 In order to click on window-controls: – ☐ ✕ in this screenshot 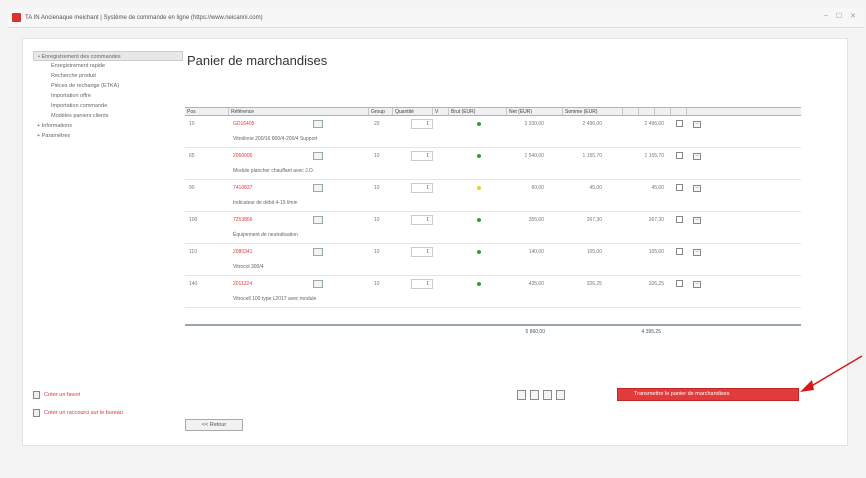, I will do `click(840, 16)`.